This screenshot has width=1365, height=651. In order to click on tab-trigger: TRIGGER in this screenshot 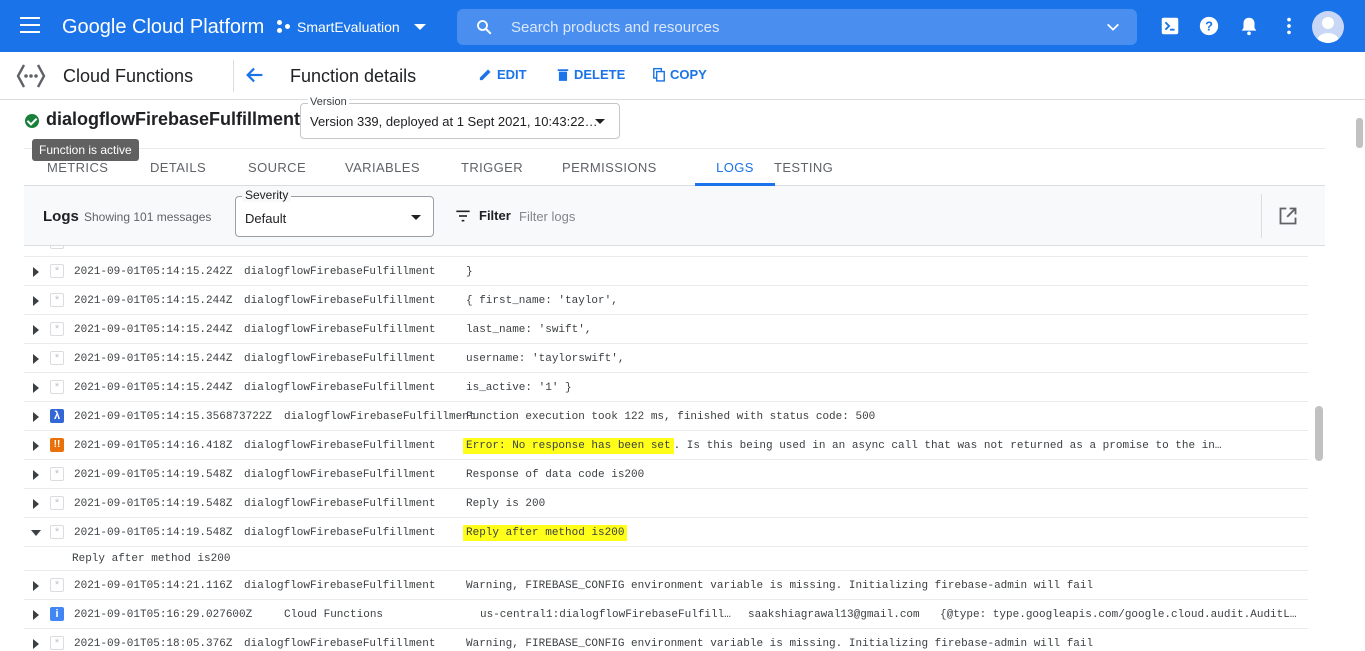, I will do `click(492, 167)`.